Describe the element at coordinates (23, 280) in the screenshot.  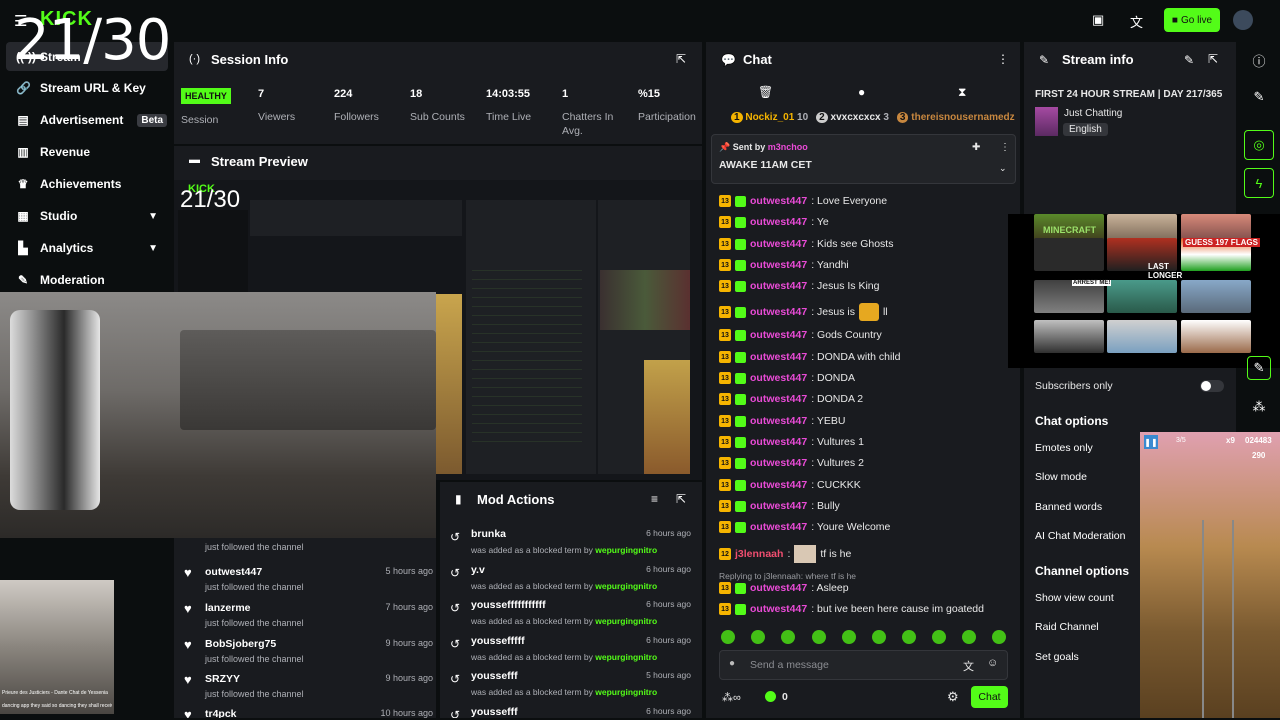
I see `wrench-icon: ✎` at that location.